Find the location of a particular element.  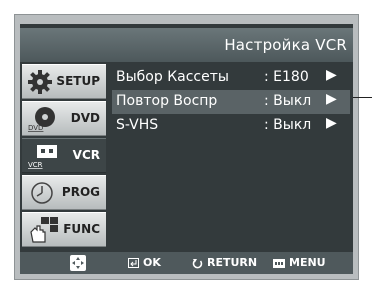

menu-item-name: Повтор Воспр is located at coordinates (167, 101).